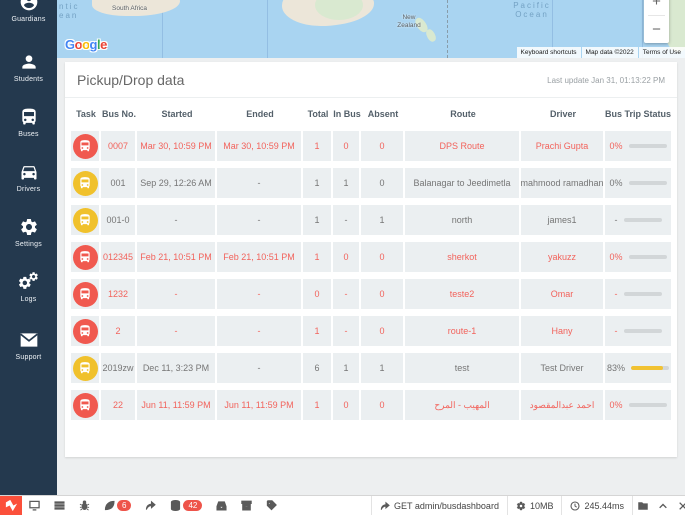  Describe the element at coordinates (596, 505) in the screenshot. I see `time-chip: 245.44ms` at that location.